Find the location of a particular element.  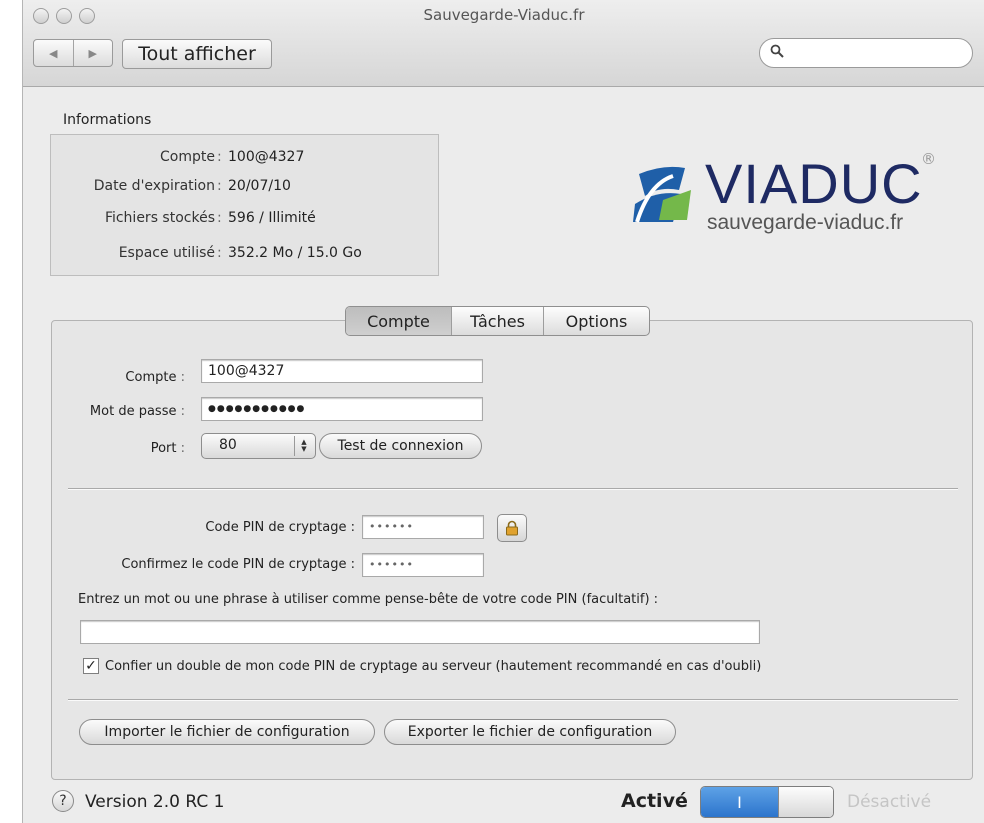

help-icon: ? is located at coordinates (63, 801).